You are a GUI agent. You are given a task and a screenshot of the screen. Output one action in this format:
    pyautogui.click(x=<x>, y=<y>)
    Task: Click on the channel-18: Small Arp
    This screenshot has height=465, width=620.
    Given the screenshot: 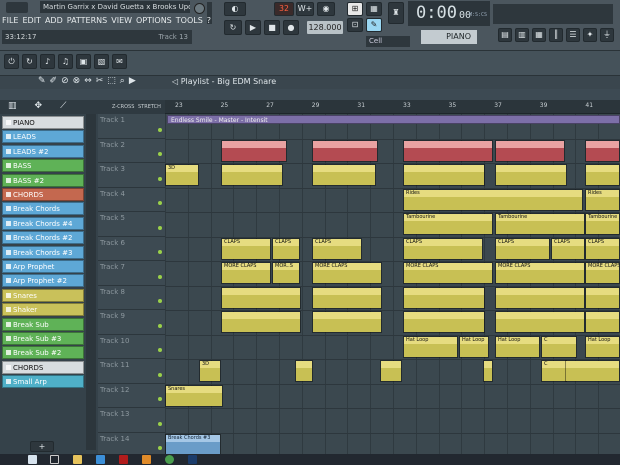 What is the action you would take?
    pyautogui.click(x=43, y=382)
    